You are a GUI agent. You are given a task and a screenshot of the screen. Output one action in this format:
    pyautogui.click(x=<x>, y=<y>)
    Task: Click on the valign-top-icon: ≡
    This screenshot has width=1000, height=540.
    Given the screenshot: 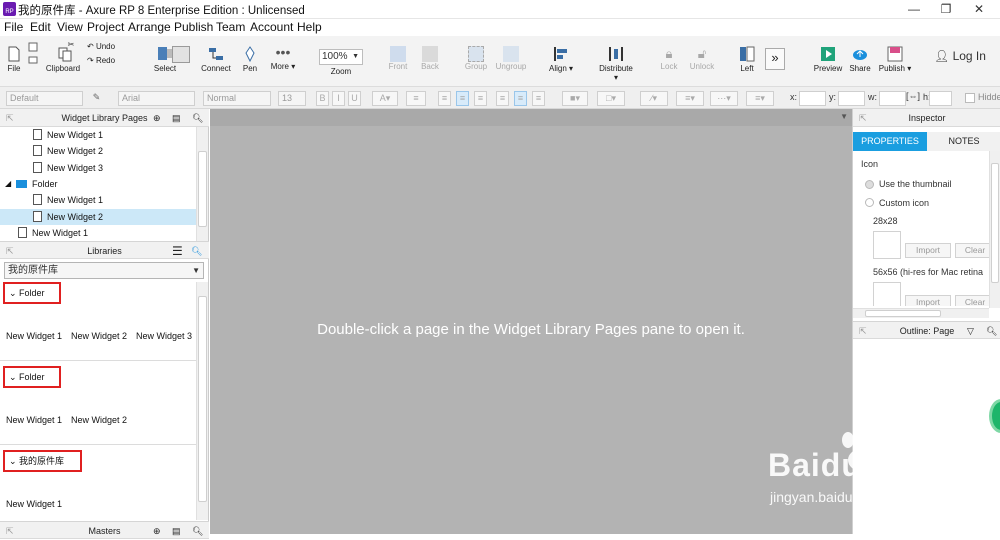 What is the action you would take?
    pyautogui.click(x=502, y=98)
    